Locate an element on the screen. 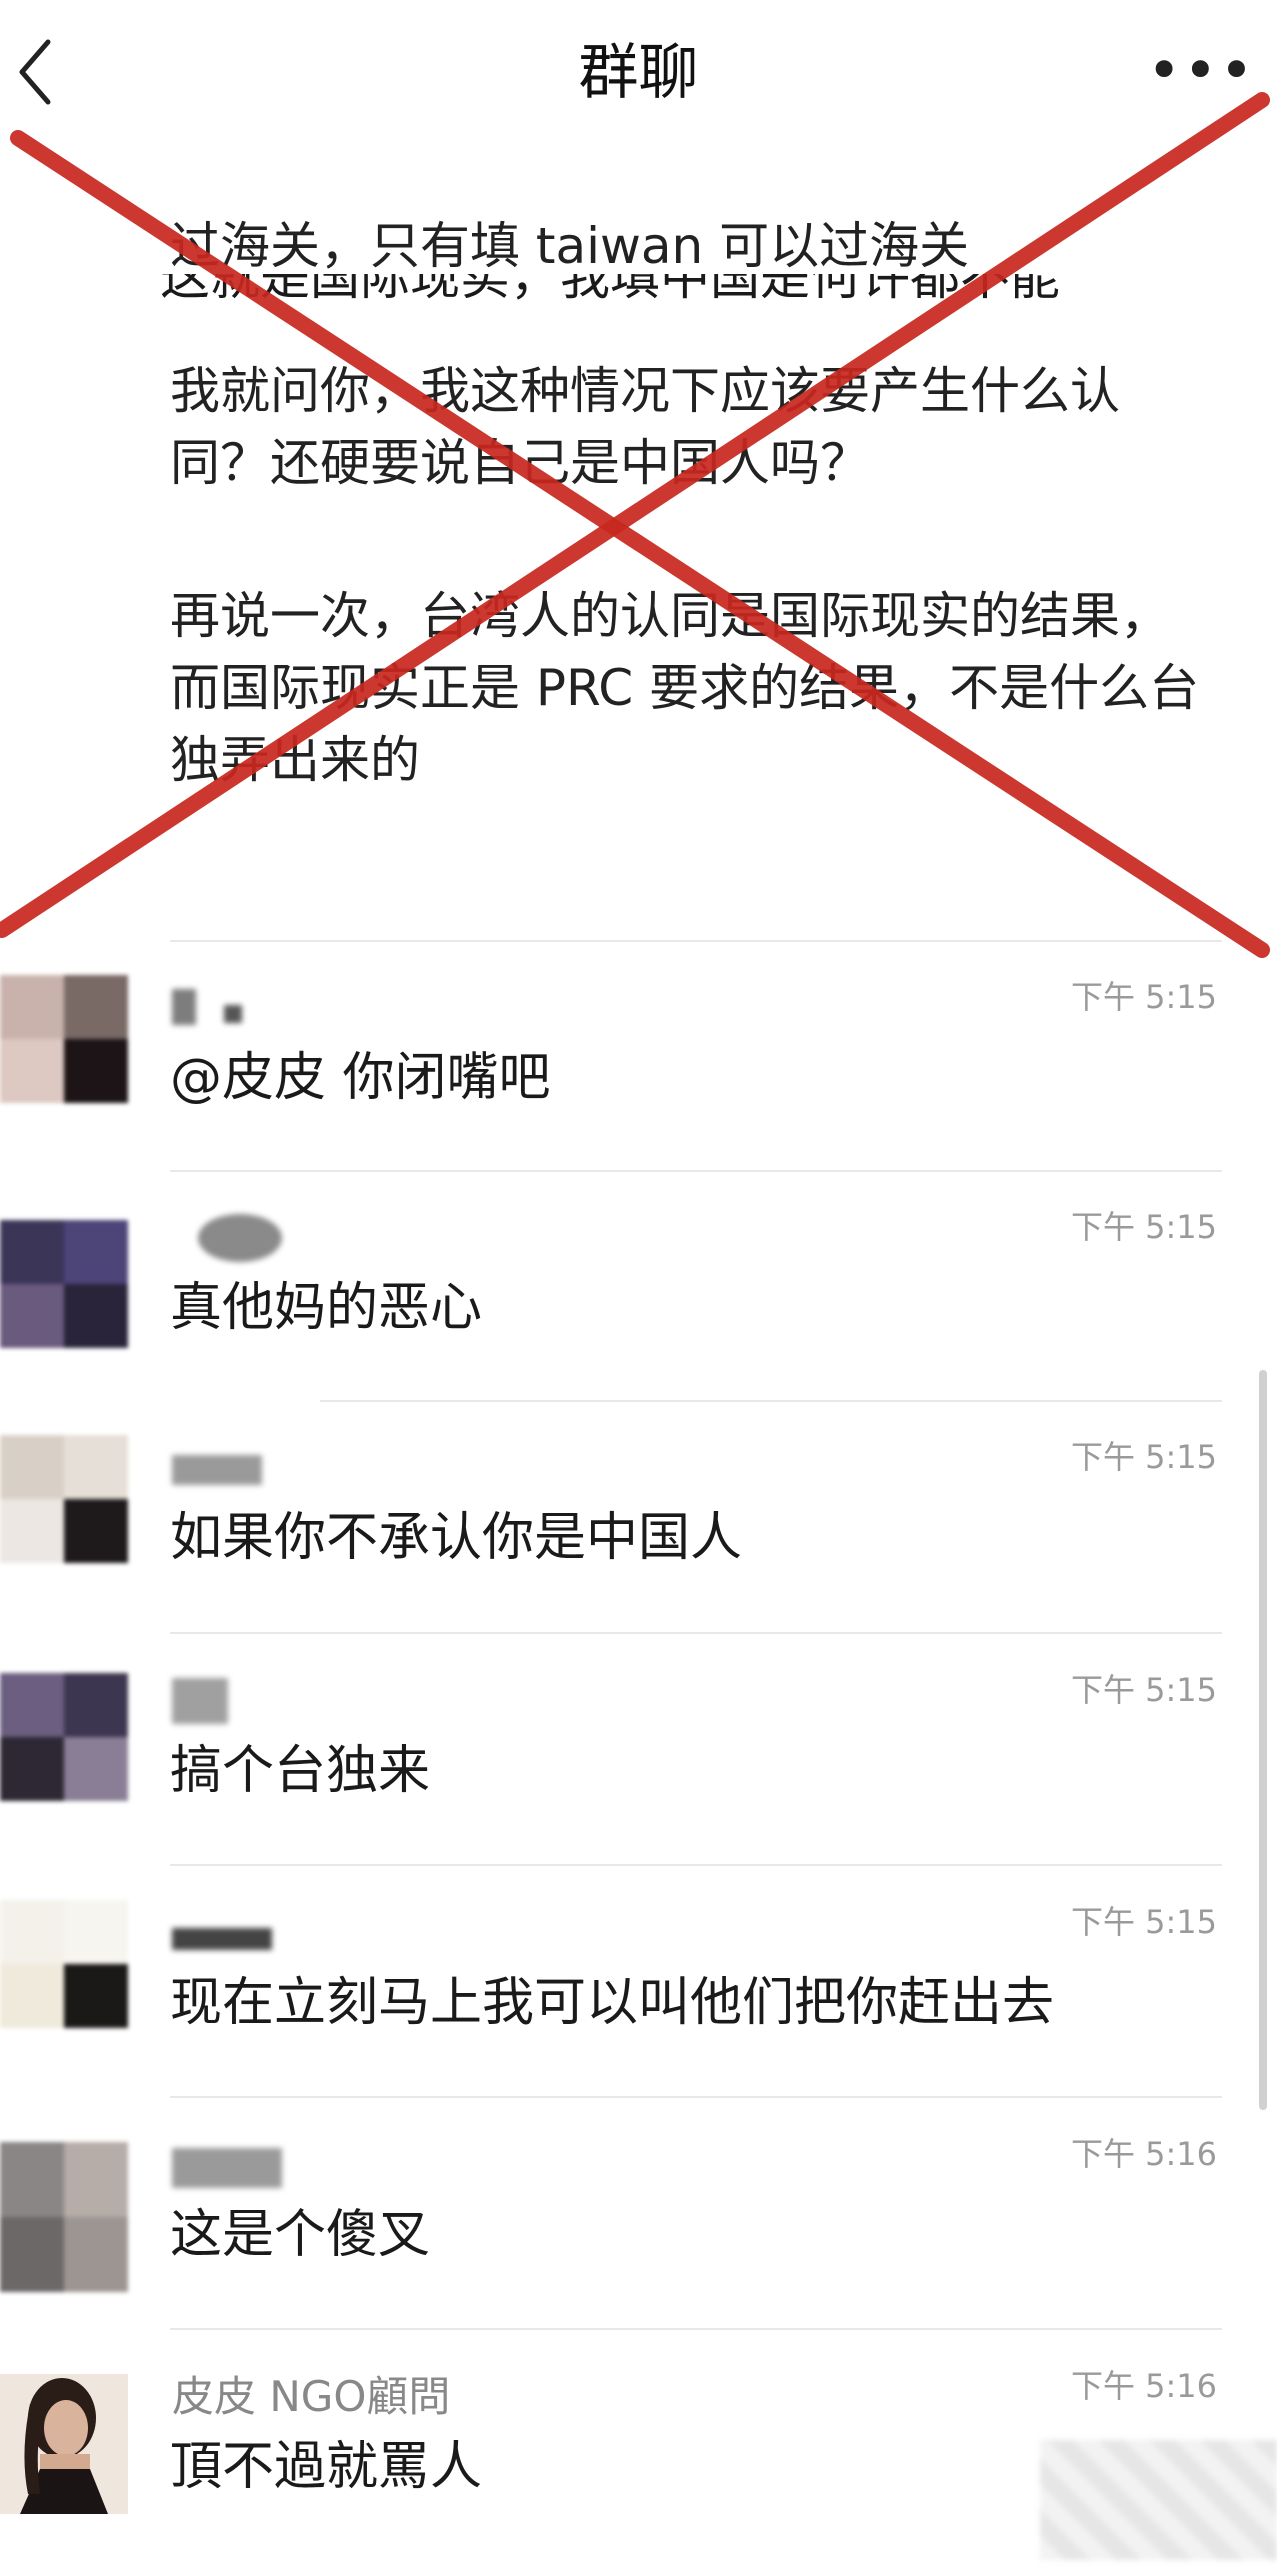 Image resolution: width=1277 pixels, height=2574 pixels. message-text: 如果你不承认你是中国人 is located at coordinates (456, 1538).